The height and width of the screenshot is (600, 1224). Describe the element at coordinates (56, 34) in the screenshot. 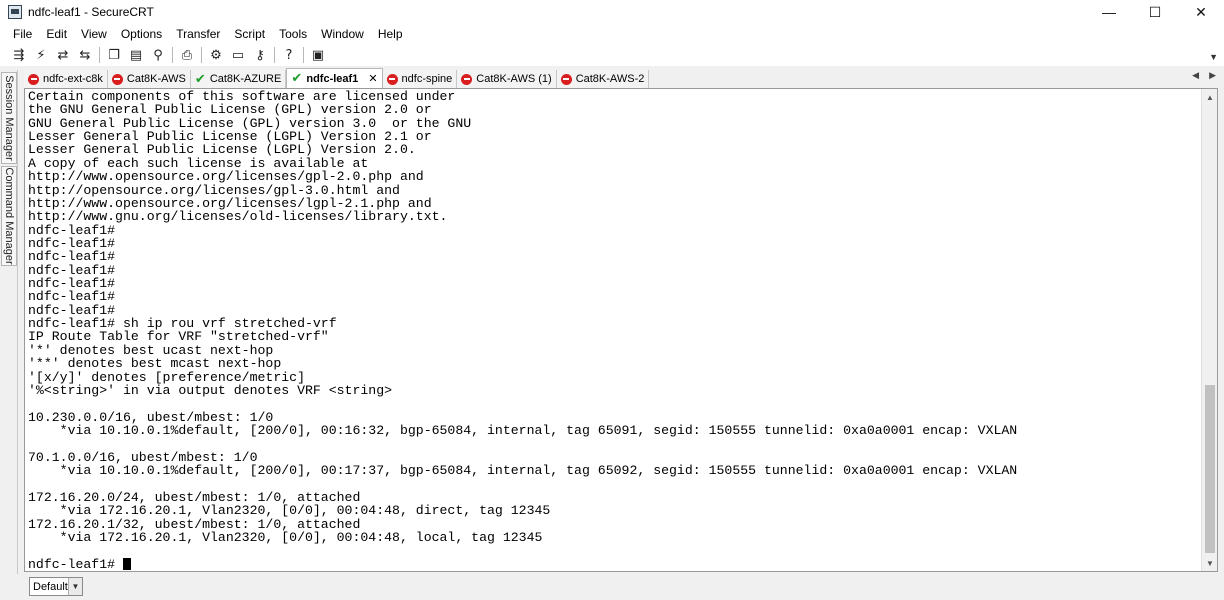

I see `menu-edit: Edit` at that location.